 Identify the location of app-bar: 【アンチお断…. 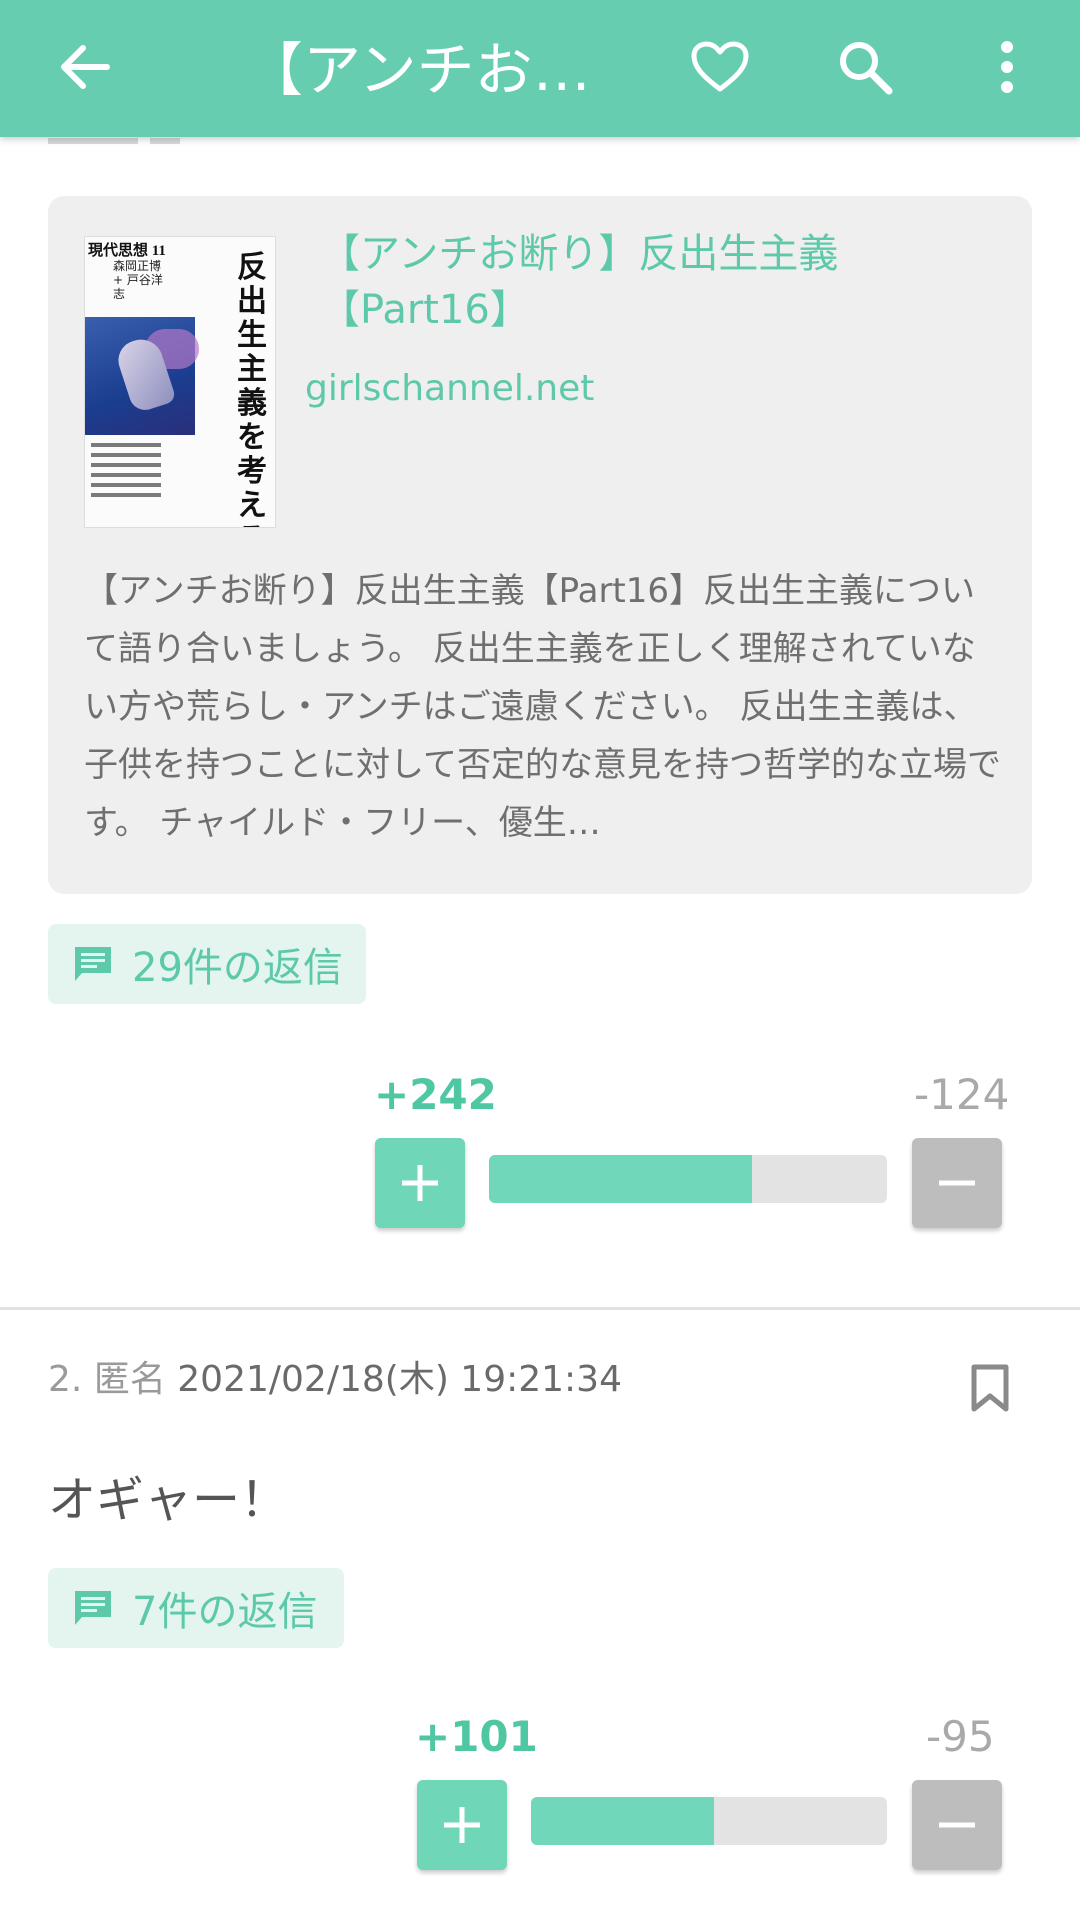
(540, 68).